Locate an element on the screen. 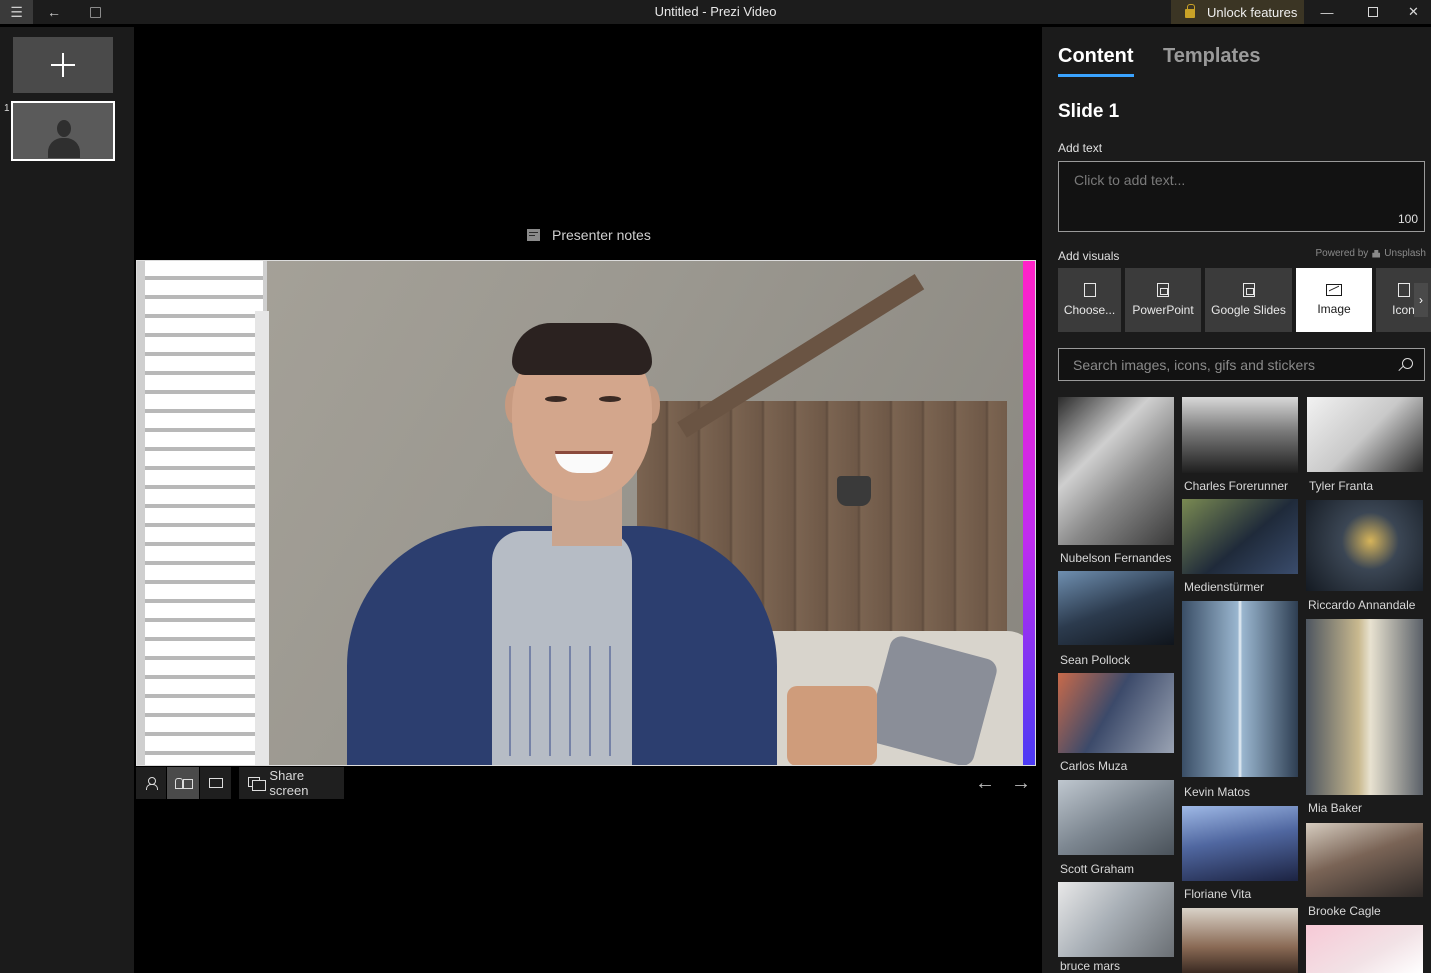 Image resolution: width=1431 pixels, height=973 pixels. slides-panel: 1 is located at coordinates (67, 500).